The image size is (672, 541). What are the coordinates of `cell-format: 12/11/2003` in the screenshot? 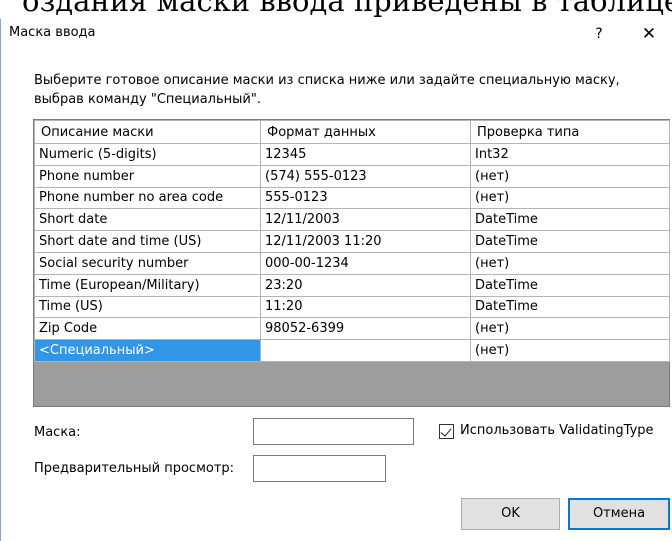 It's located at (365, 220).